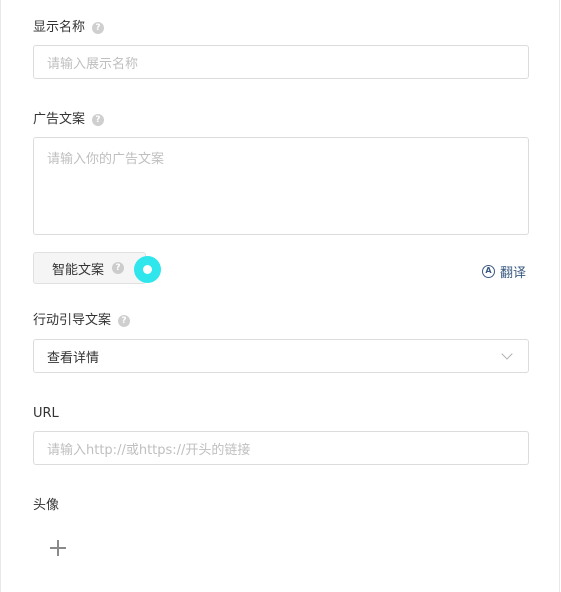 This screenshot has height=592, width=561. Describe the element at coordinates (281, 186) in the screenshot. I see `ad-copy-textarea: 请输入你的广告文案` at that location.